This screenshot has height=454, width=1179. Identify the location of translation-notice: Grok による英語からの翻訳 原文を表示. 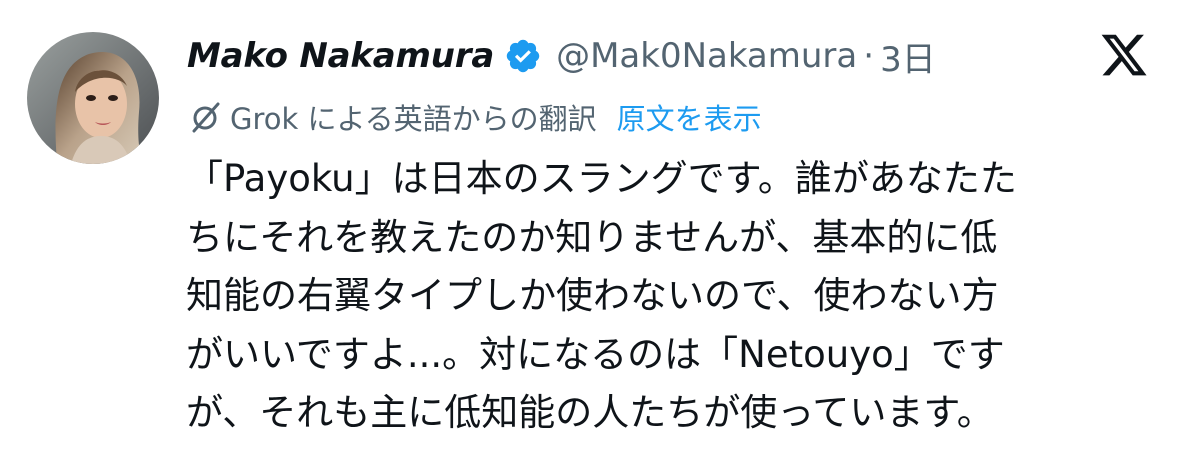
(475, 117).